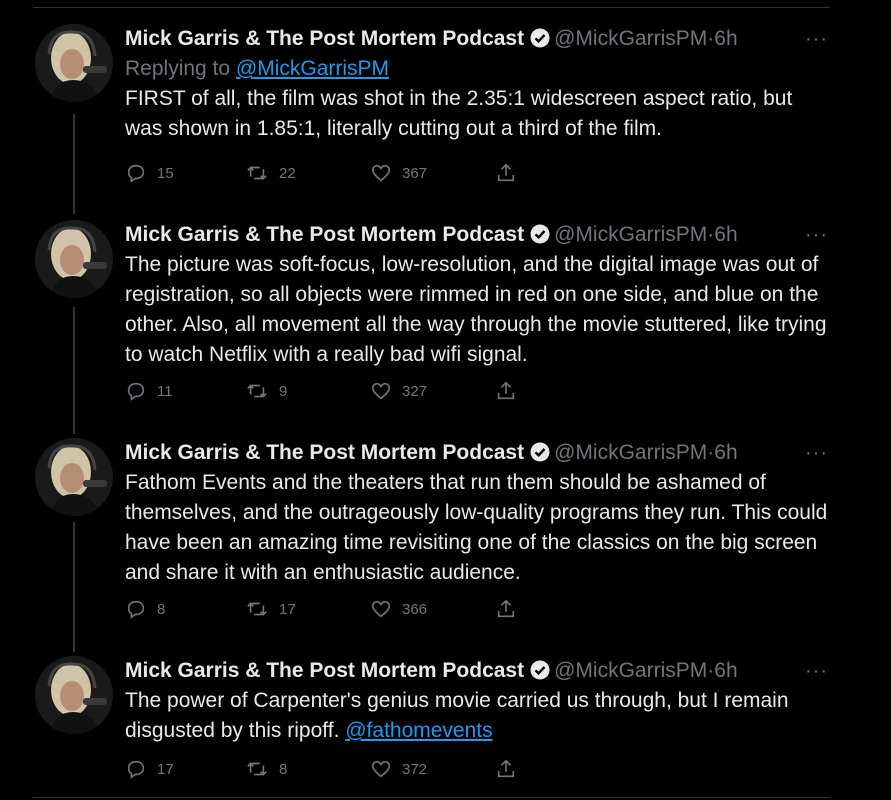 The width and height of the screenshot is (891, 800). I want to click on retweet-button: 22, so click(270, 173).